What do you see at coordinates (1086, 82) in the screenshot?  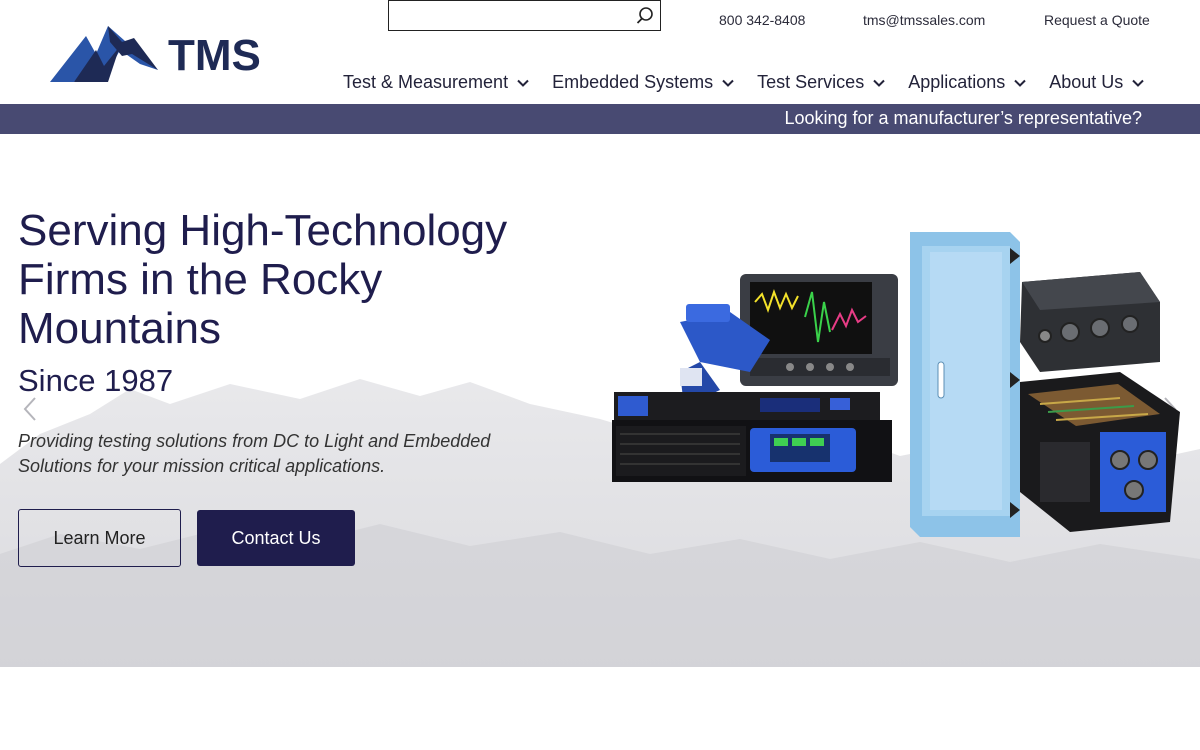 I see `nav-label: About Us` at bounding box center [1086, 82].